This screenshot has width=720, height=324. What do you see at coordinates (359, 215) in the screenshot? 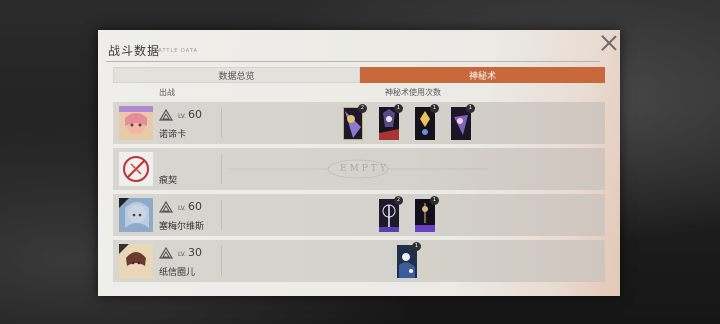
I see `character-row: LV. 60 塞梅尔维斯 2 1` at bounding box center [359, 215].